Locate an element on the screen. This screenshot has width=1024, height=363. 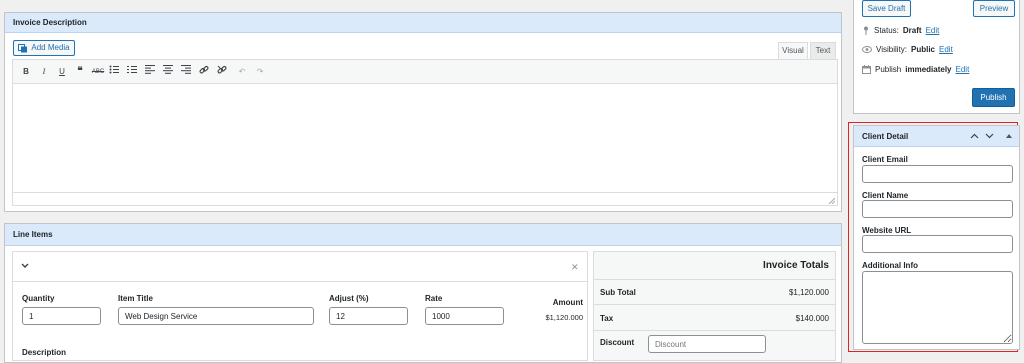
undo-icon: ↶ is located at coordinates (242, 72).